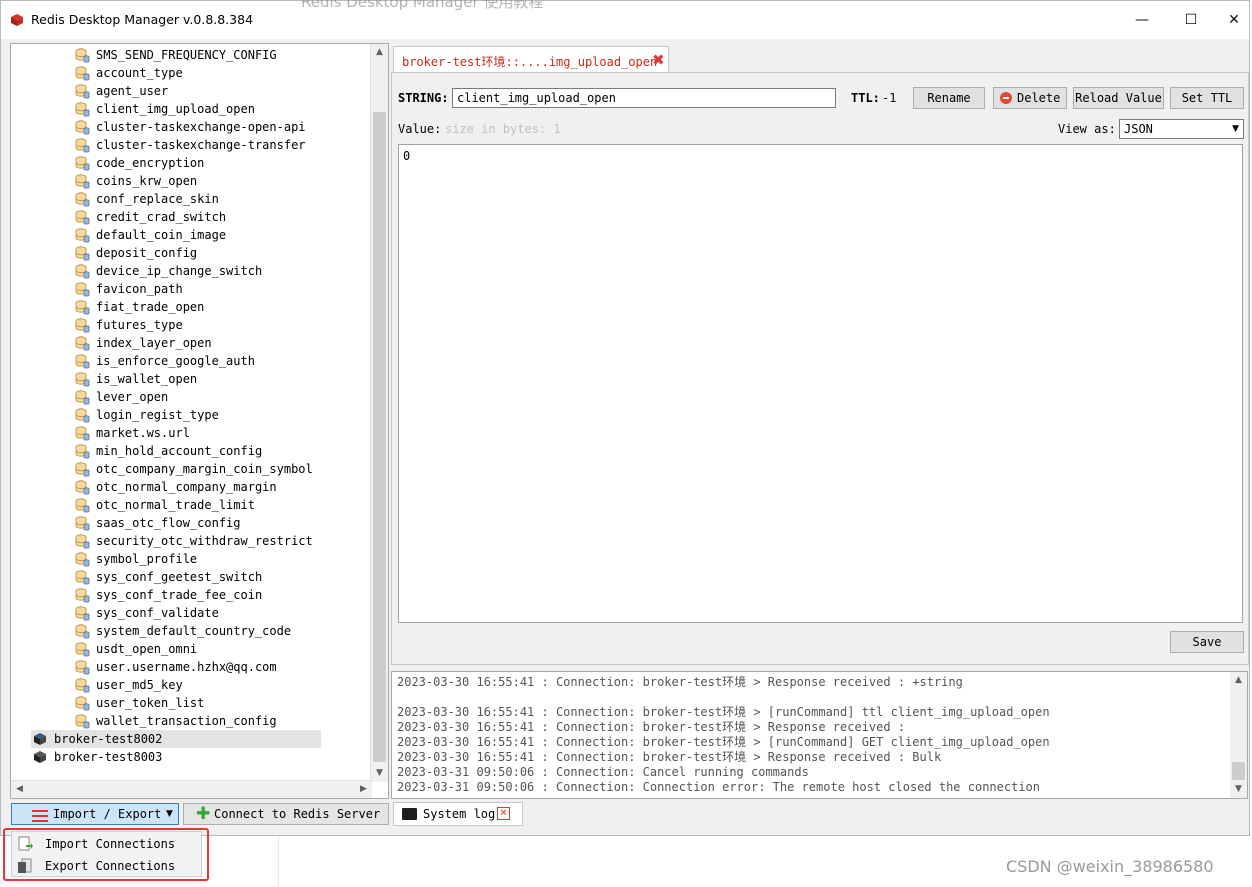 The height and width of the screenshot is (887, 1252). What do you see at coordinates (106, 854) in the screenshot?
I see `annotation-highlight-box` at bounding box center [106, 854].